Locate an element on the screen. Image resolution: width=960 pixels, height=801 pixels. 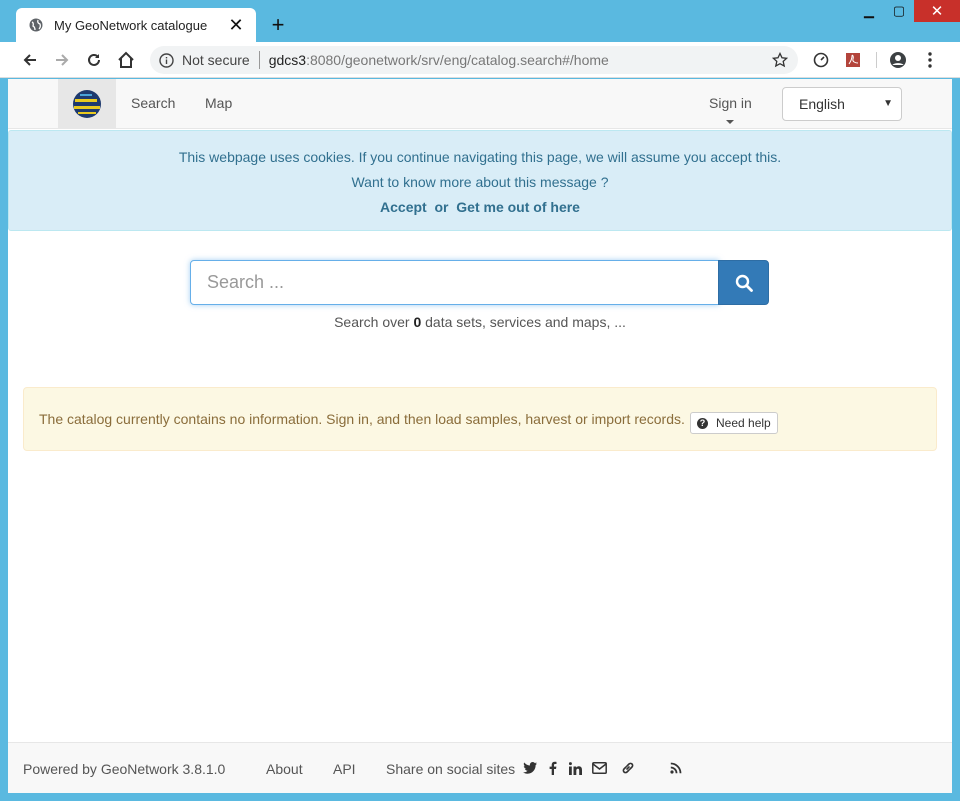
share-label: Share on social sites is located at coordinates (451, 769).